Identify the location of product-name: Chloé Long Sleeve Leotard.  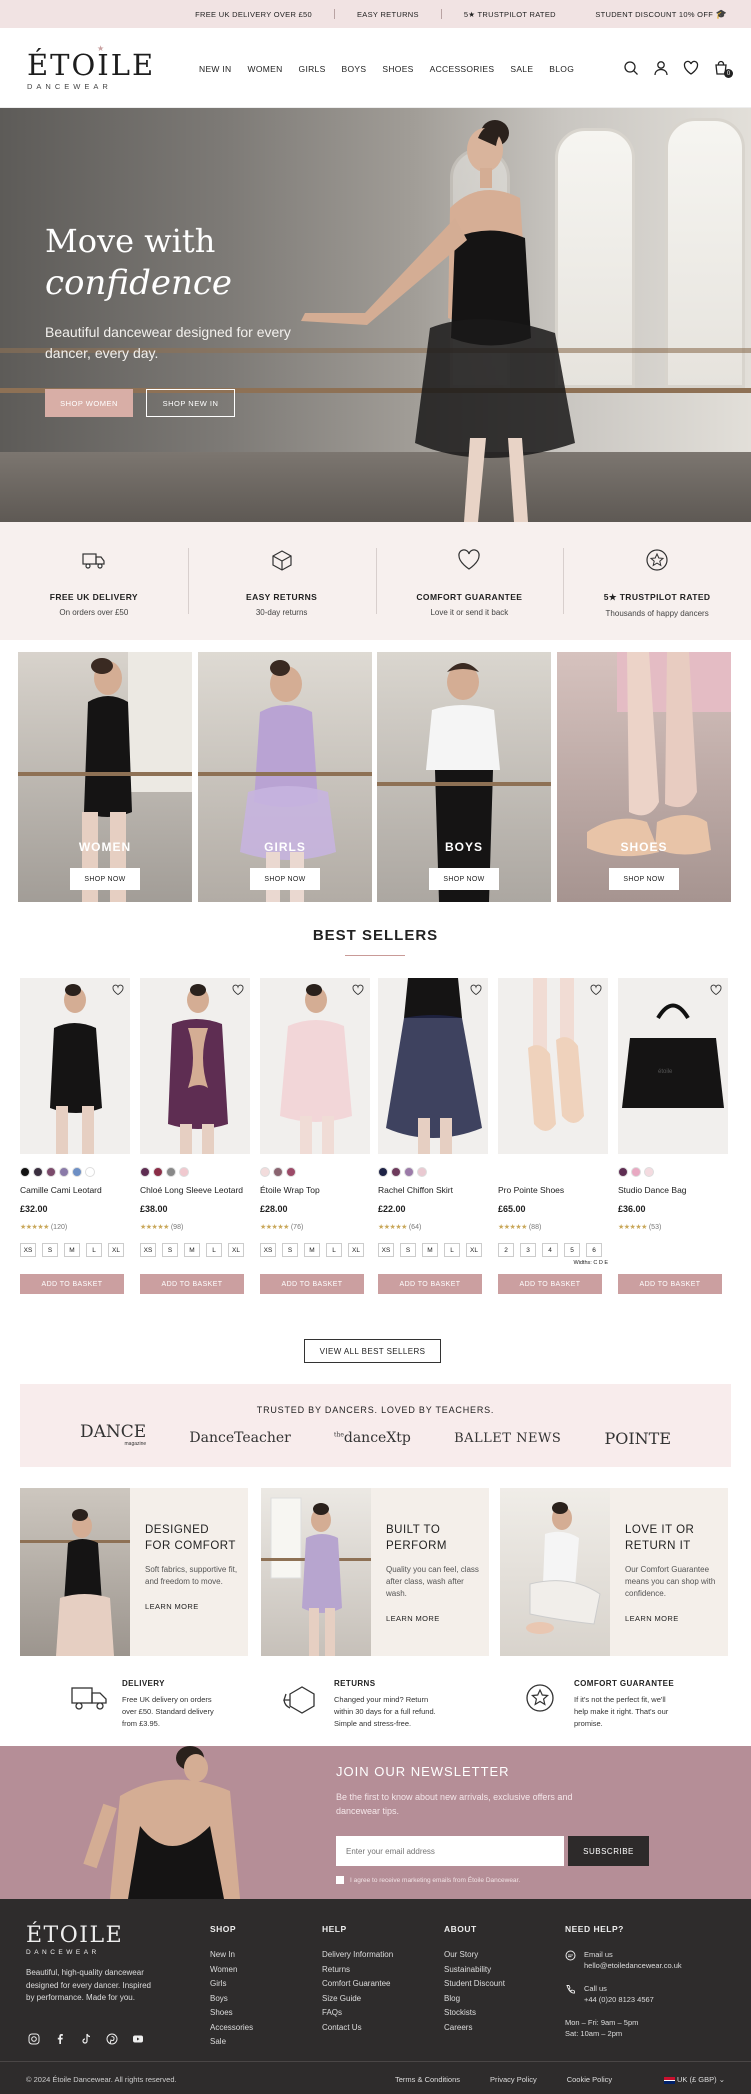
(195, 1190).